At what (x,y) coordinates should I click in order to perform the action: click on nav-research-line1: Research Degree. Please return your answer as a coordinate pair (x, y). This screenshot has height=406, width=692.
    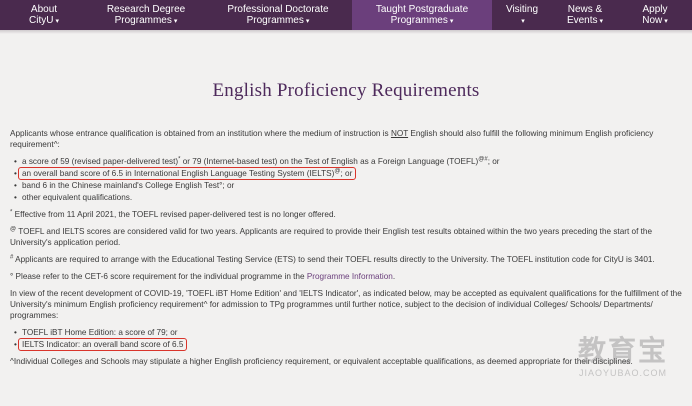
    Looking at the image, I should click on (146, 9).